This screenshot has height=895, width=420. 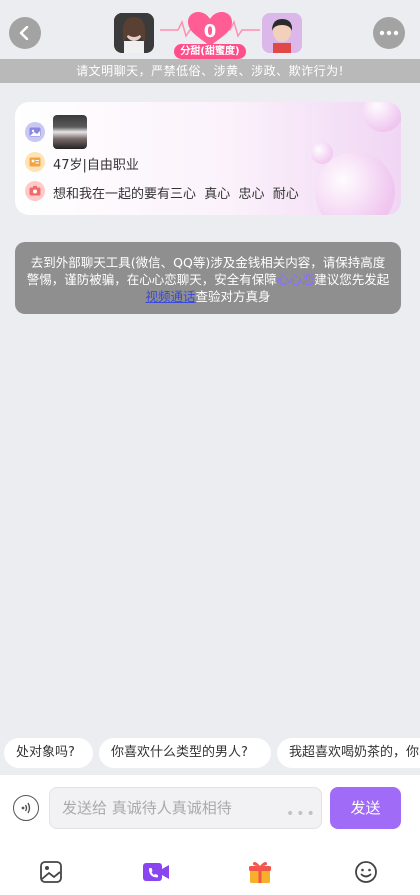 I want to click on profile-card: 47岁|自由职业 想和我在一起的要有三心 真心 忠心 耐心, so click(x=208, y=158).